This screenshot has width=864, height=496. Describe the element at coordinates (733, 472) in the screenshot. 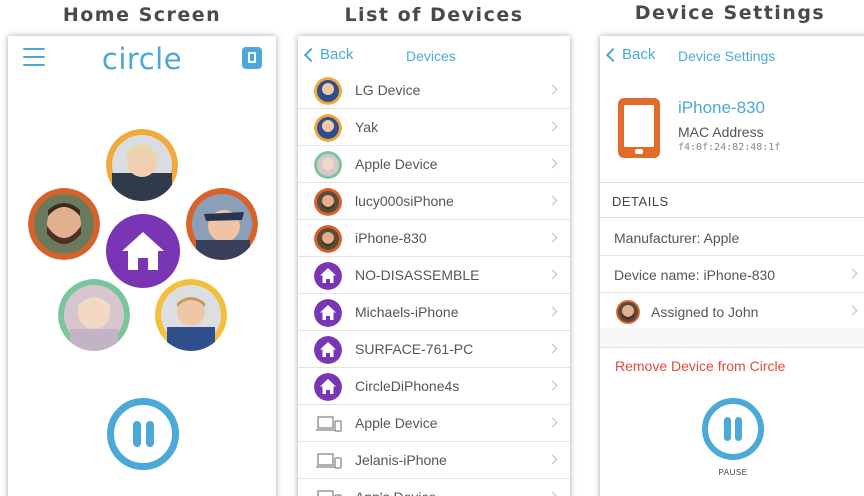

I see `pause-label: PAUSE` at that location.